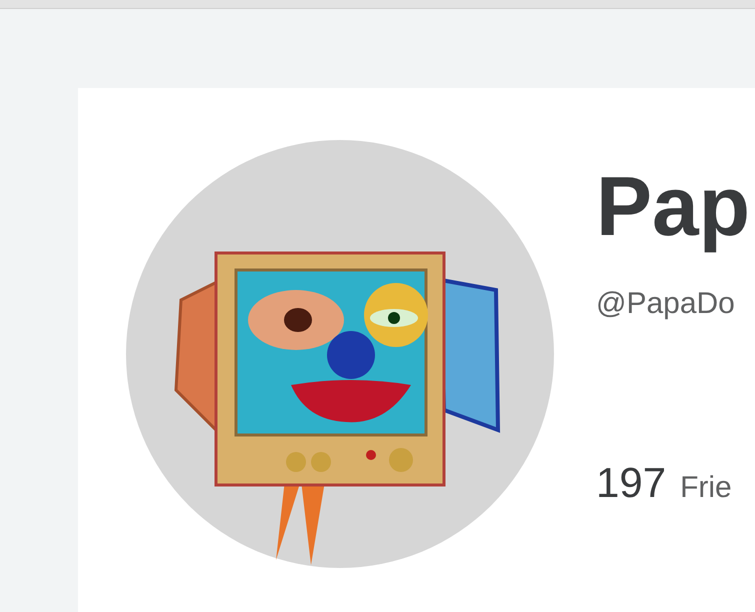  I want to click on display-name: Pap, so click(673, 206).